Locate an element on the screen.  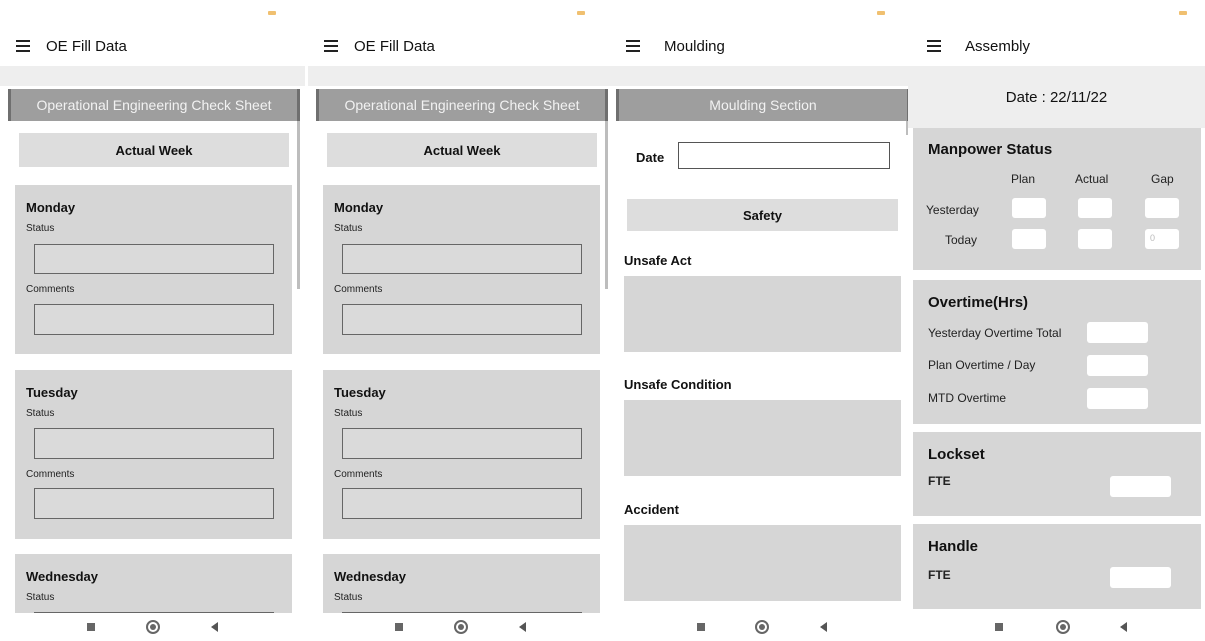
today-actual-input is located at coordinates (1095, 239).